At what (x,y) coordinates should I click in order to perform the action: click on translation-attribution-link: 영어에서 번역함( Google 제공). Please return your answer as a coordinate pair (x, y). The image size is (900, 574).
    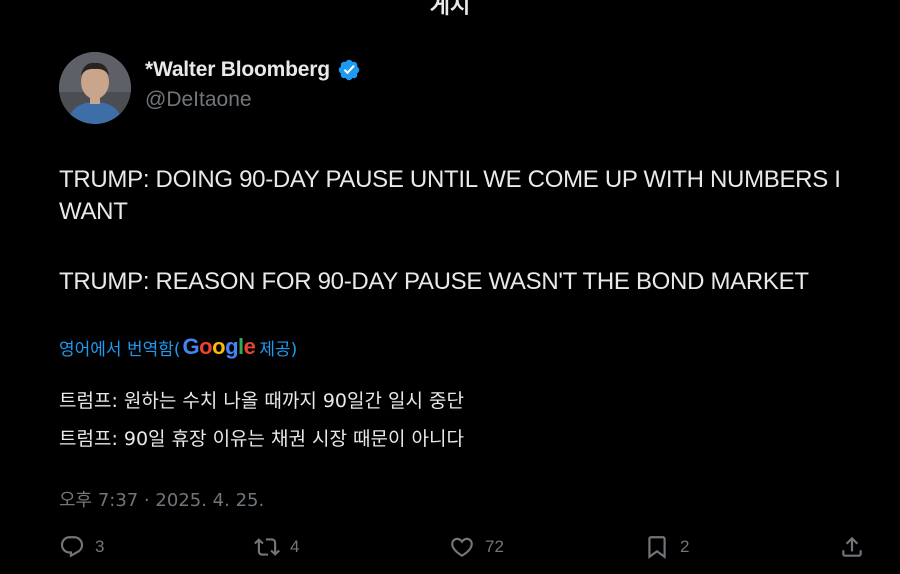
    Looking at the image, I should click on (178, 347).